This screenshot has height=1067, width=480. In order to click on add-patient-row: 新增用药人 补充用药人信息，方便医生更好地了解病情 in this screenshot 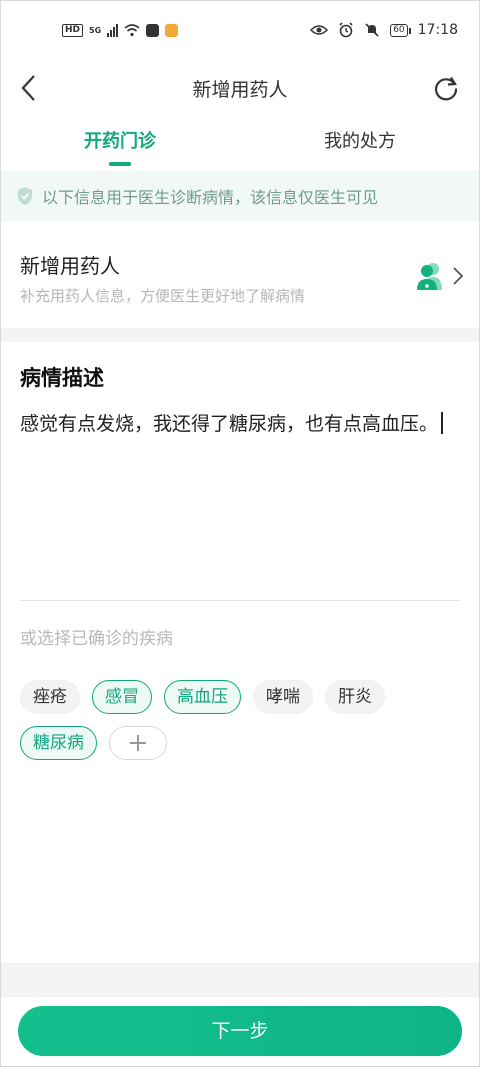, I will do `click(240, 276)`.